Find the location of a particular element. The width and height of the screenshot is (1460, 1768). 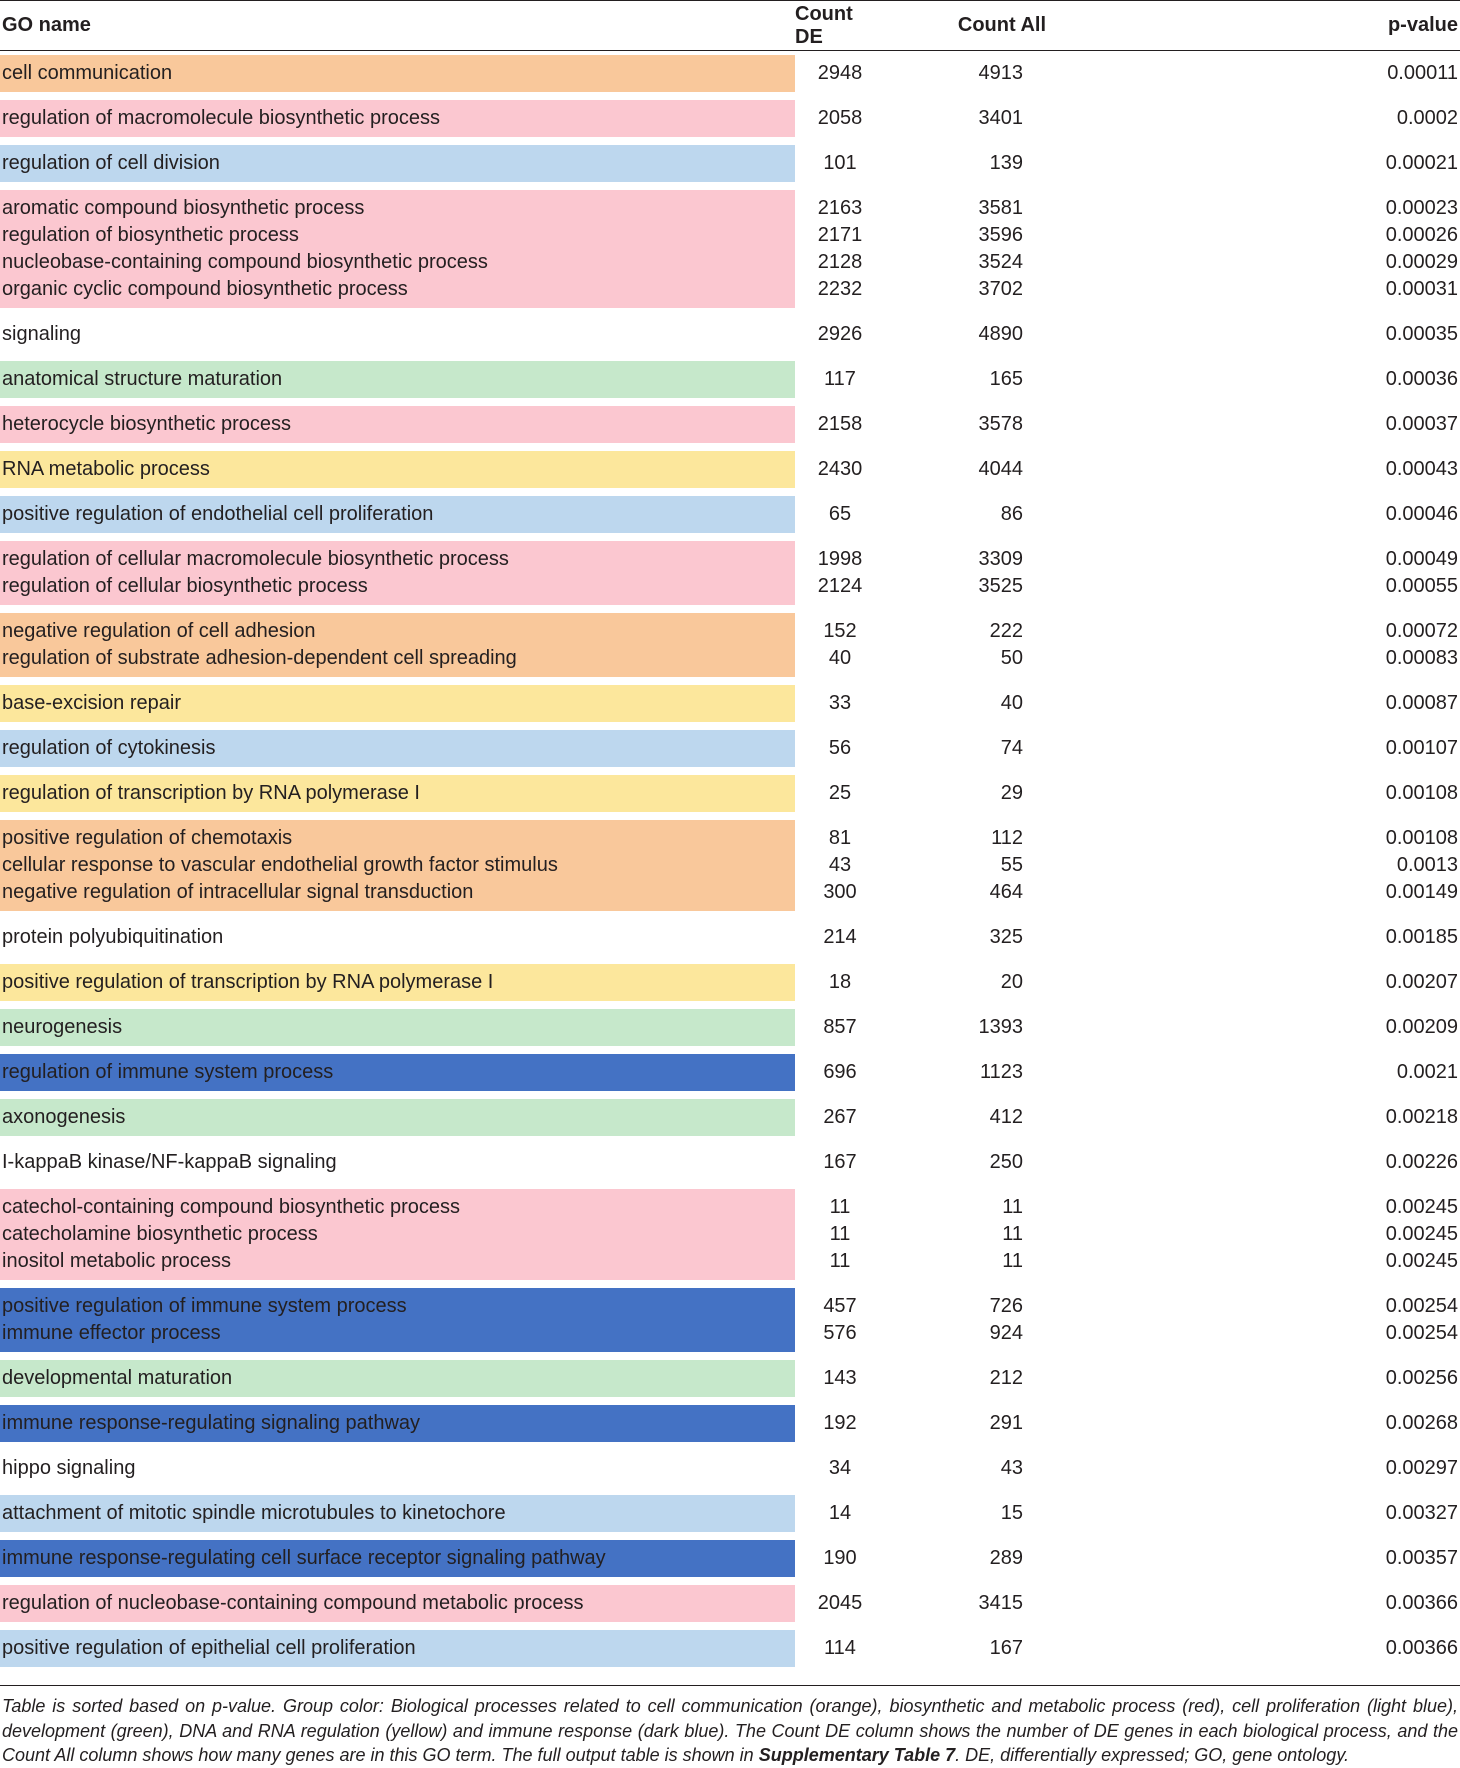

count-all-cell: 4890 is located at coordinates (1093, 334).